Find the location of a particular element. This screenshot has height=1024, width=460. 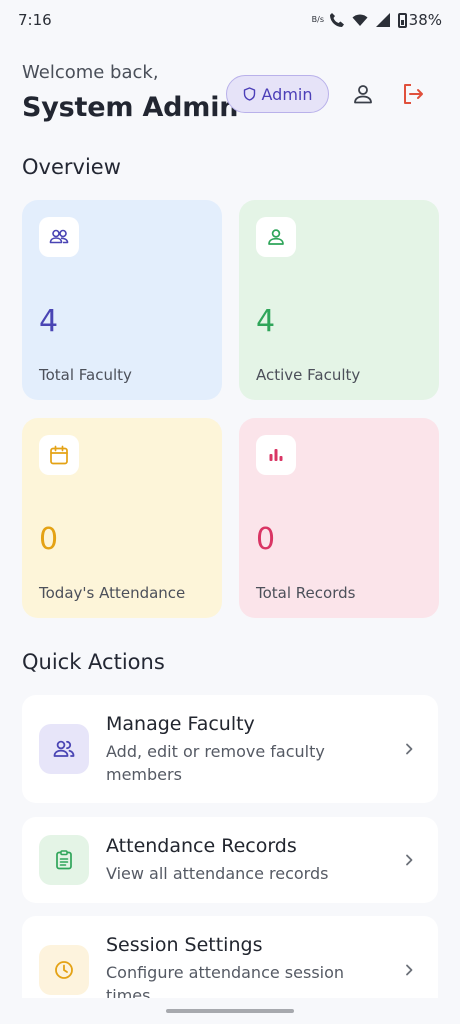

page-title: System Admin is located at coordinates (130, 107).